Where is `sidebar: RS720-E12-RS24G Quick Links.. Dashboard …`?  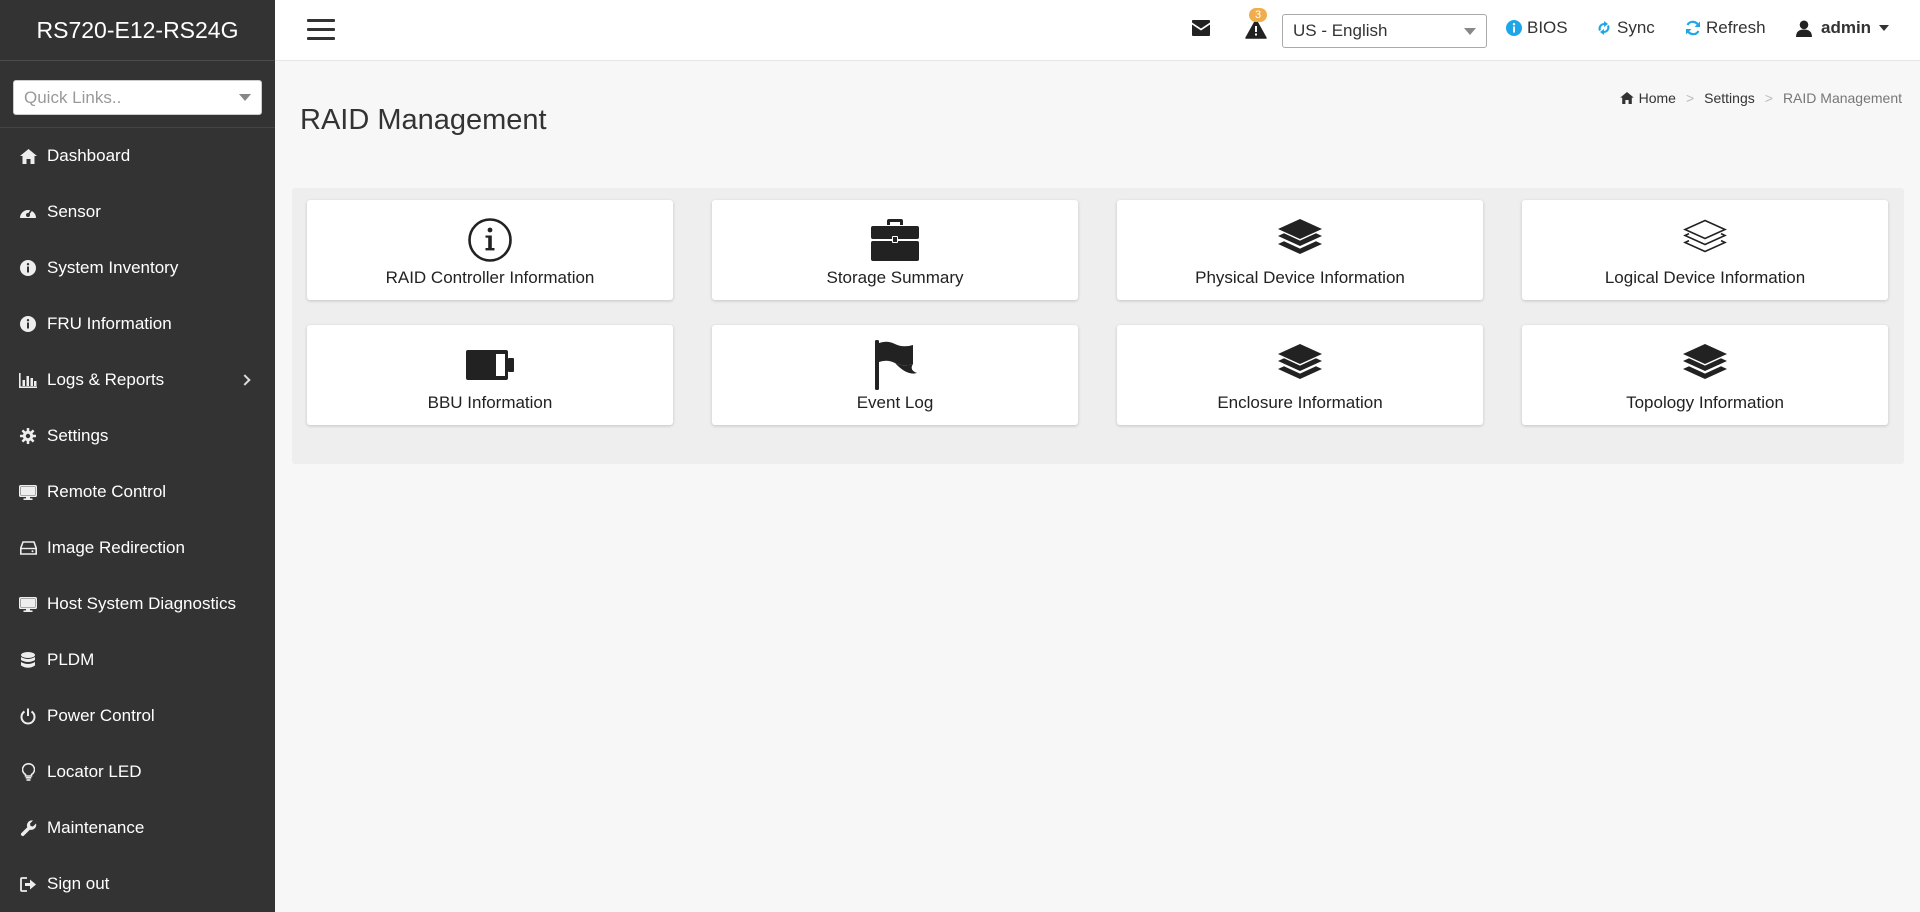
sidebar: RS720-E12-RS24G Quick Links.. Dashboard … is located at coordinates (137, 456).